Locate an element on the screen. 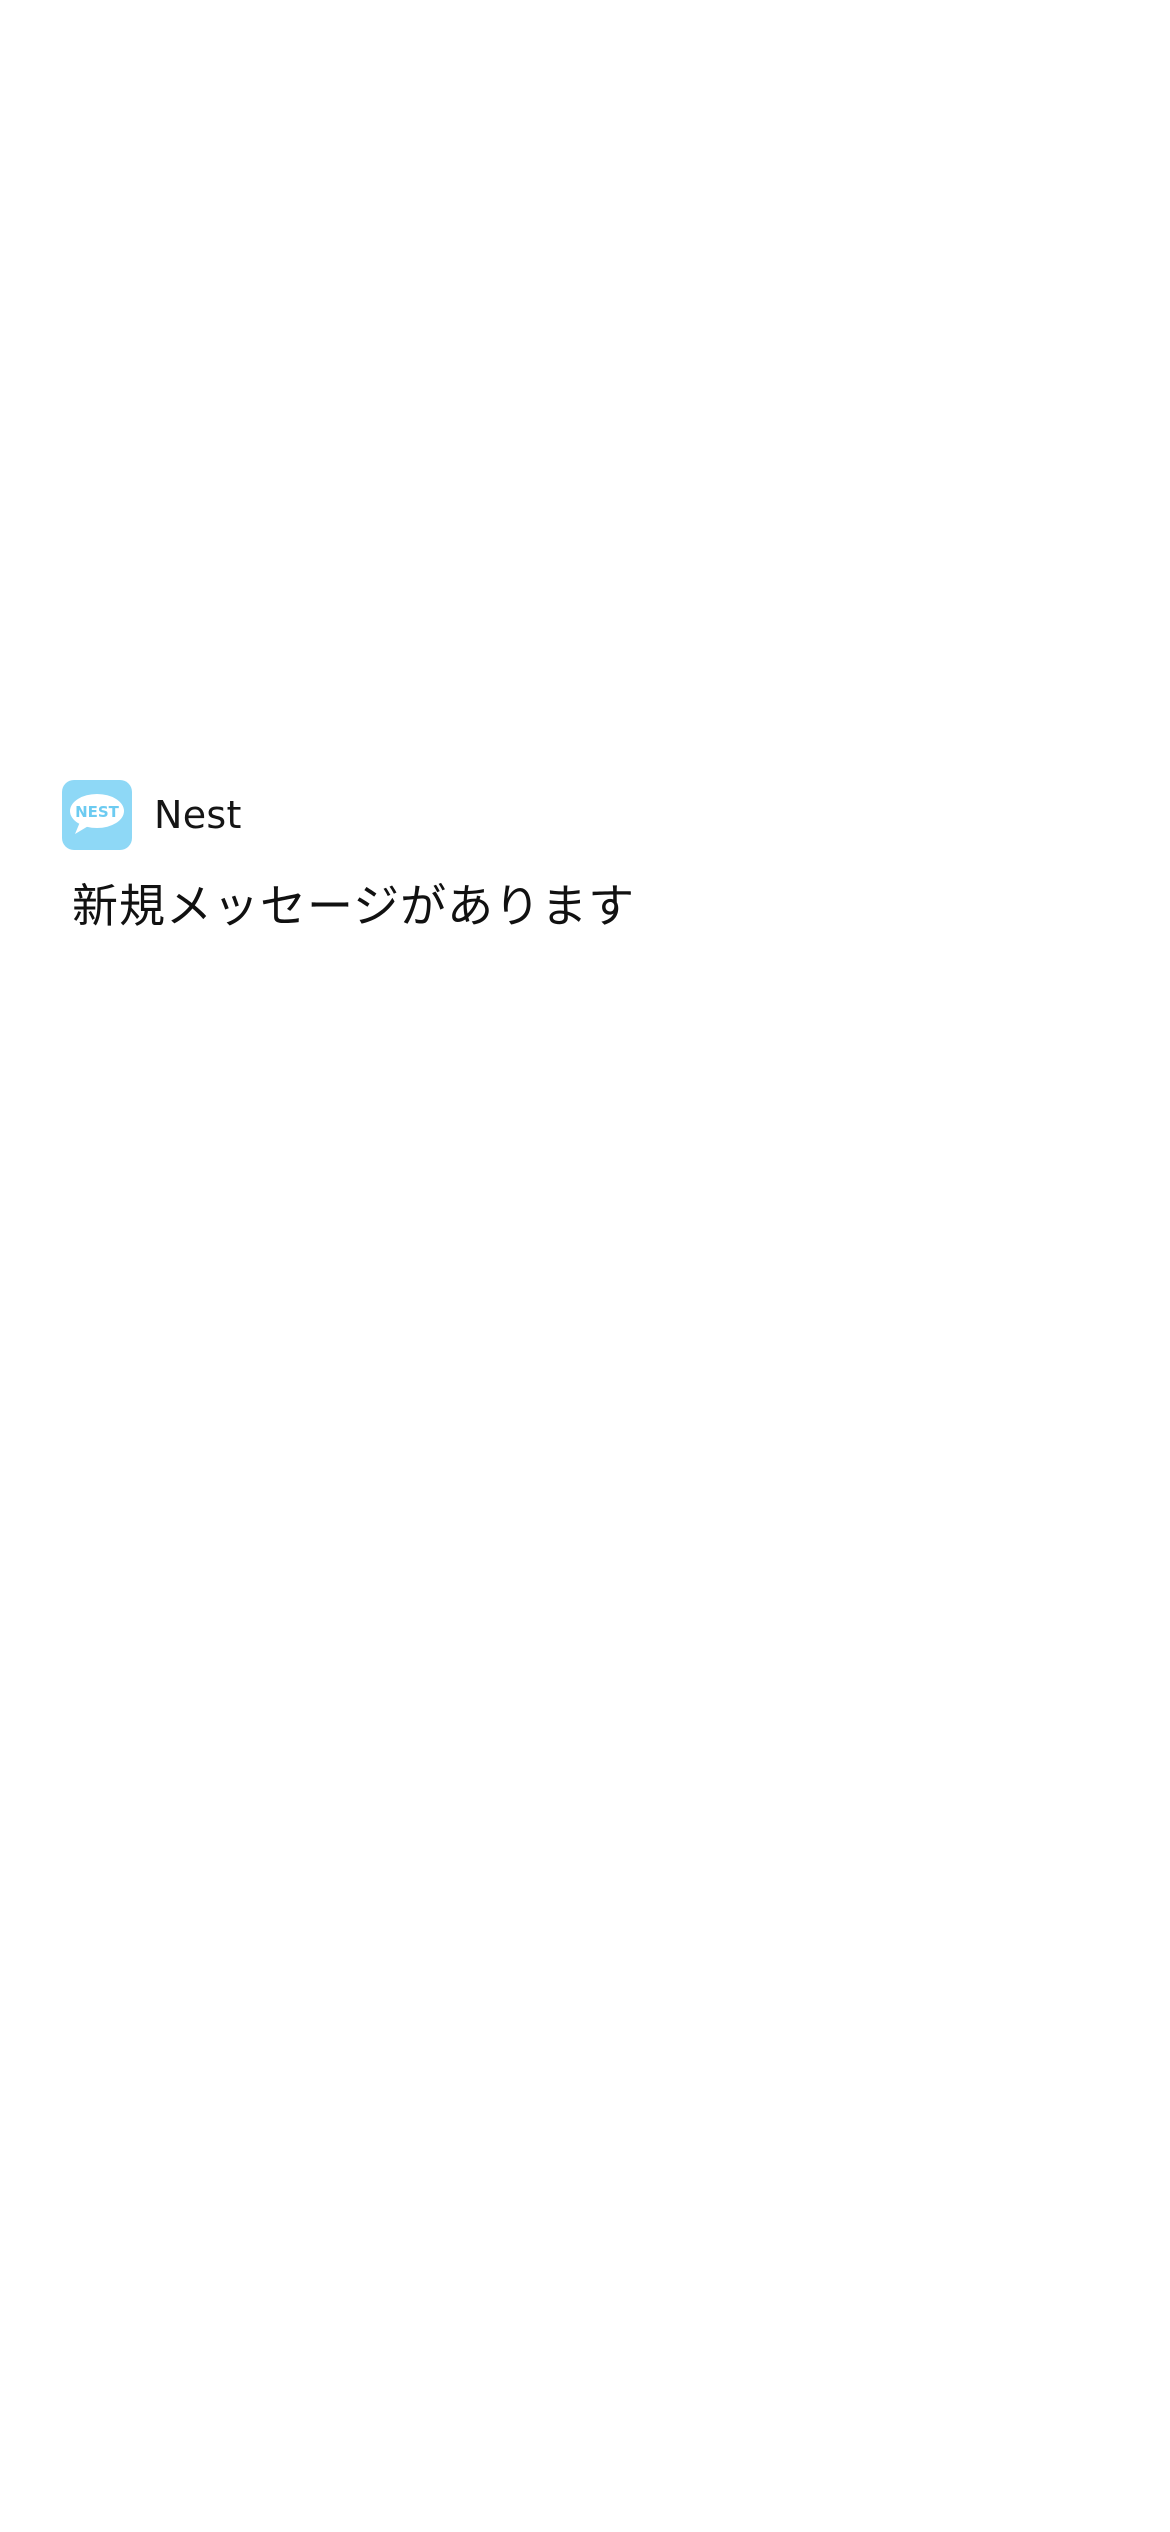  nest-chat-bubble-icon: NEST is located at coordinates (97, 815).